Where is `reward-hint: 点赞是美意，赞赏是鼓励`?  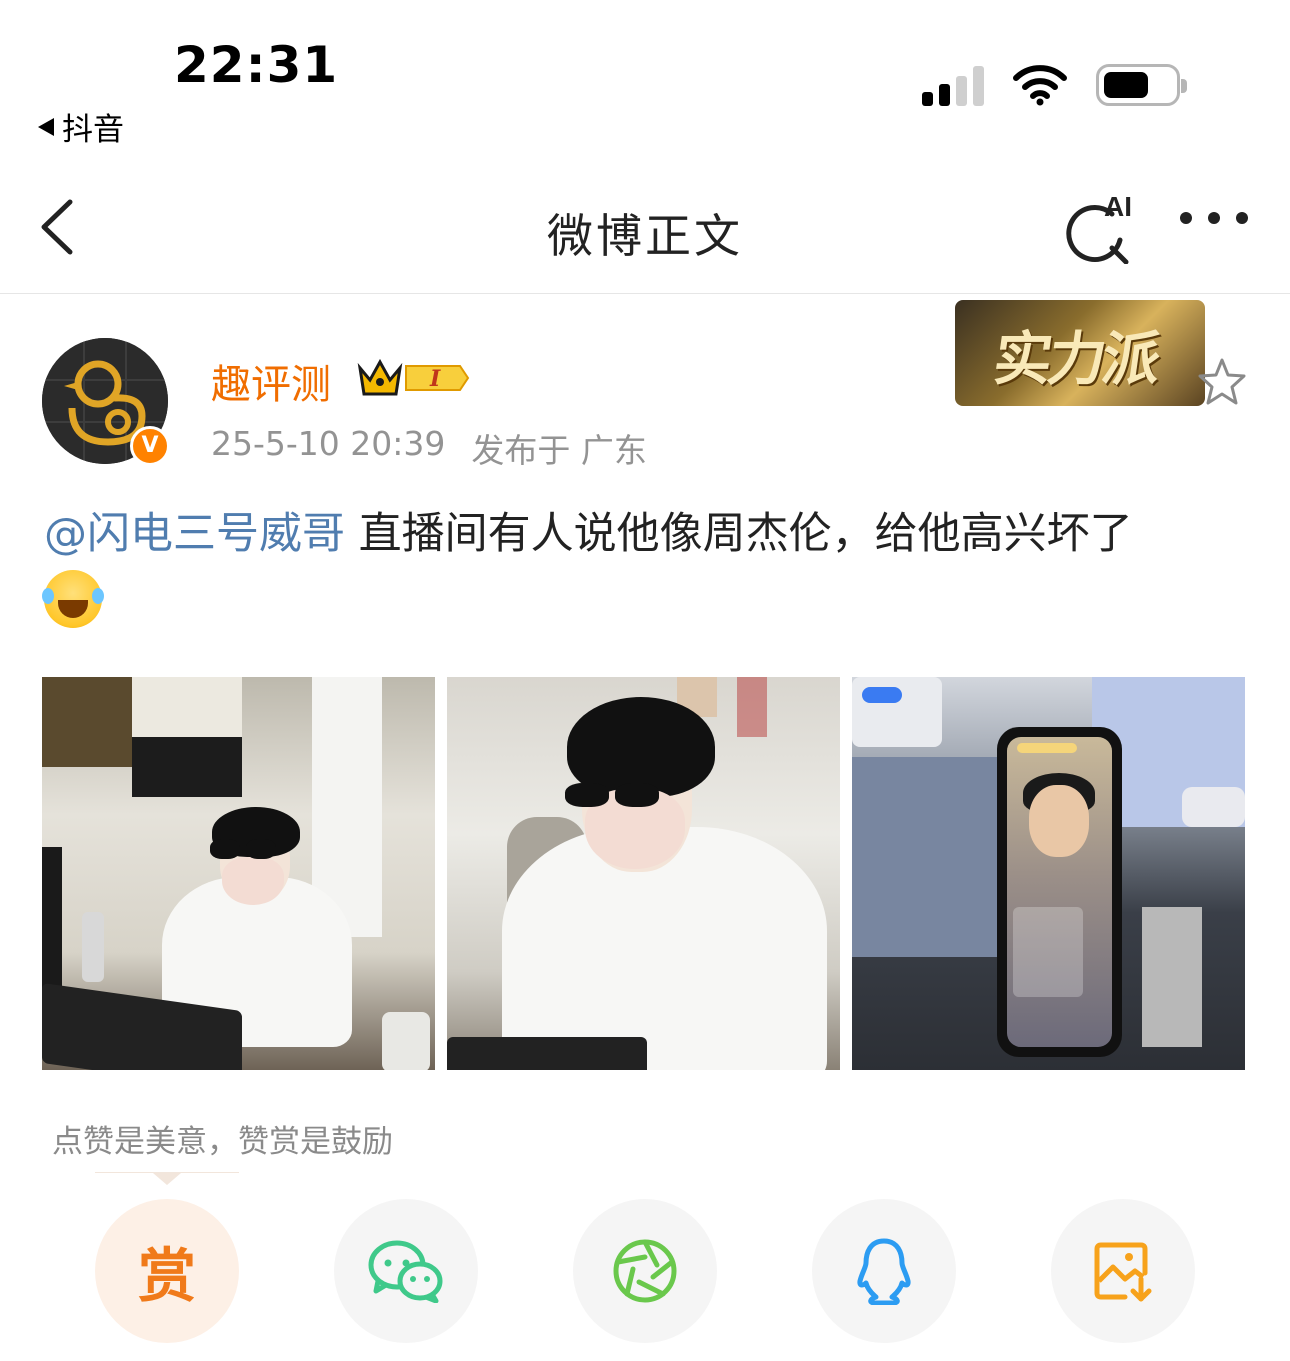
reward-hint: 点赞是美意，赞赏是鼓励 is located at coordinates (222, 1142).